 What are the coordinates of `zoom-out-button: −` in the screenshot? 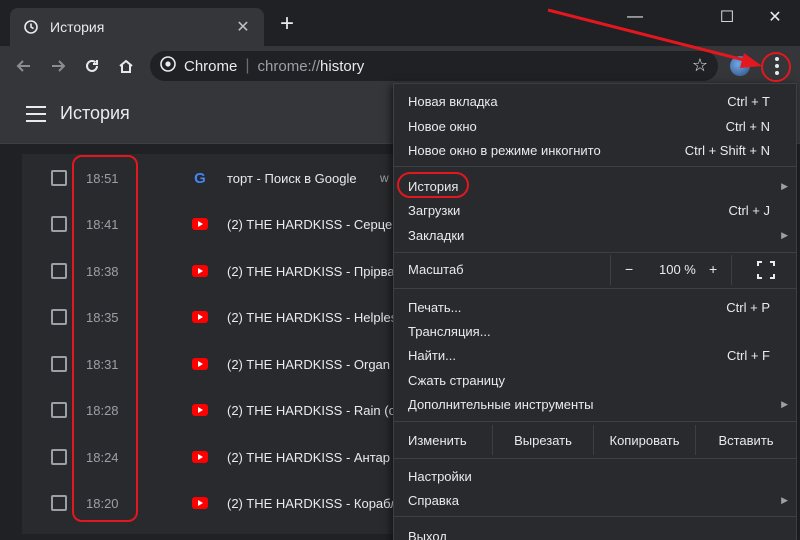 It's located at (629, 269).